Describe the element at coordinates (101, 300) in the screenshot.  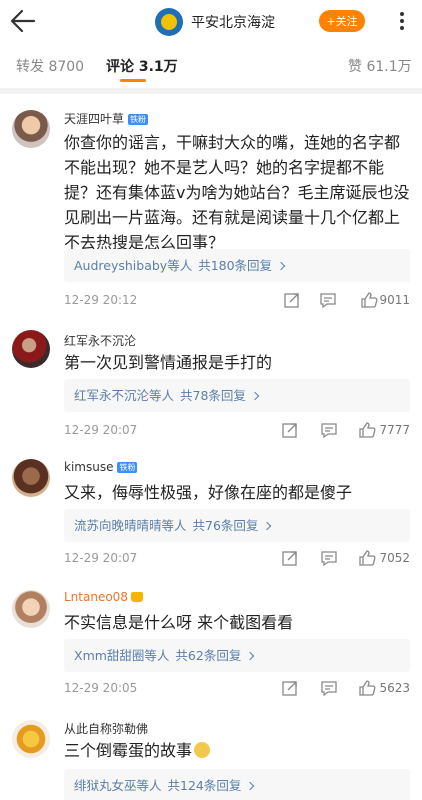
I see `comment-time: 12-29 20:12` at that location.